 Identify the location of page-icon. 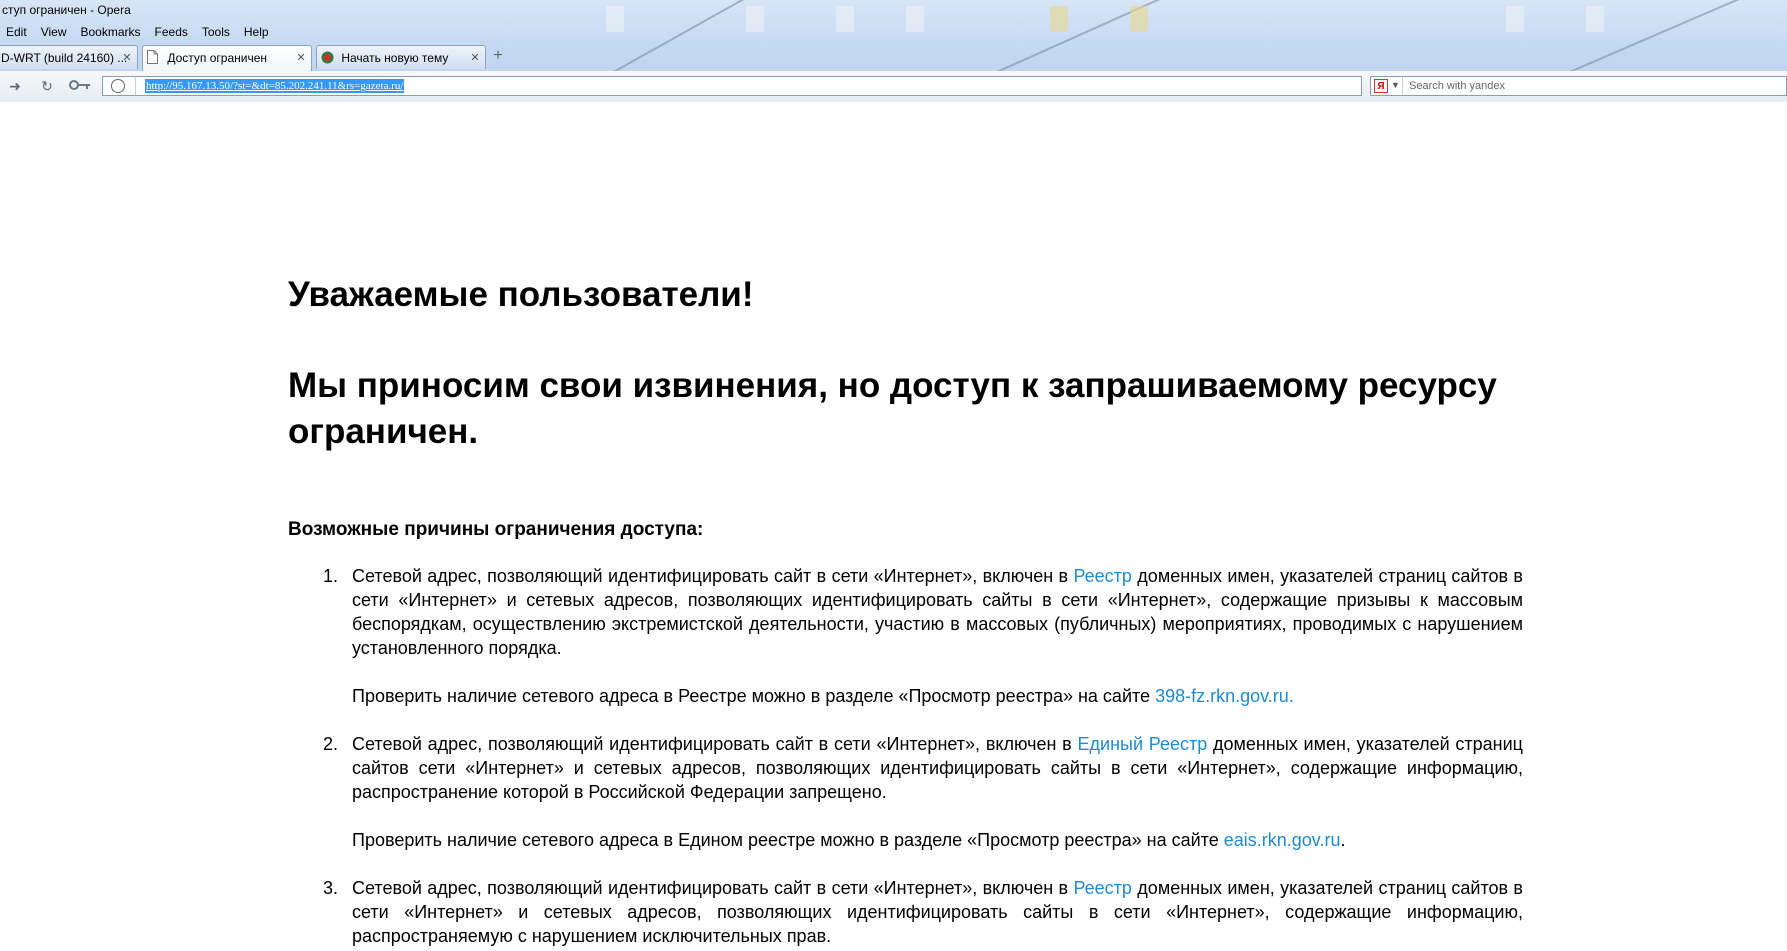
(153, 56).